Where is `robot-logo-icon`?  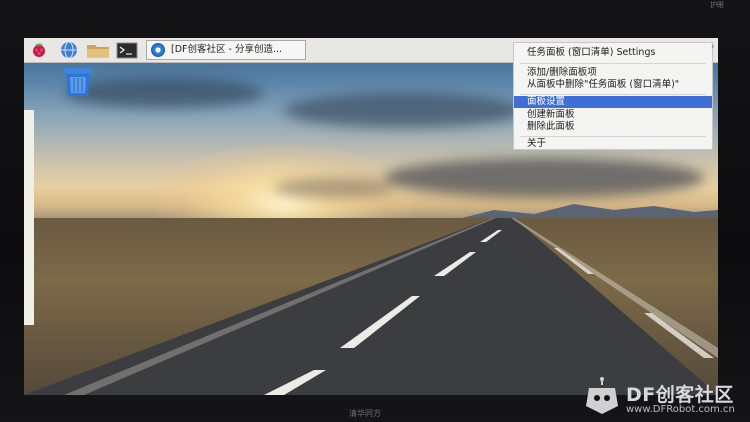 robot-logo-icon is located at coordinates (602, 395).